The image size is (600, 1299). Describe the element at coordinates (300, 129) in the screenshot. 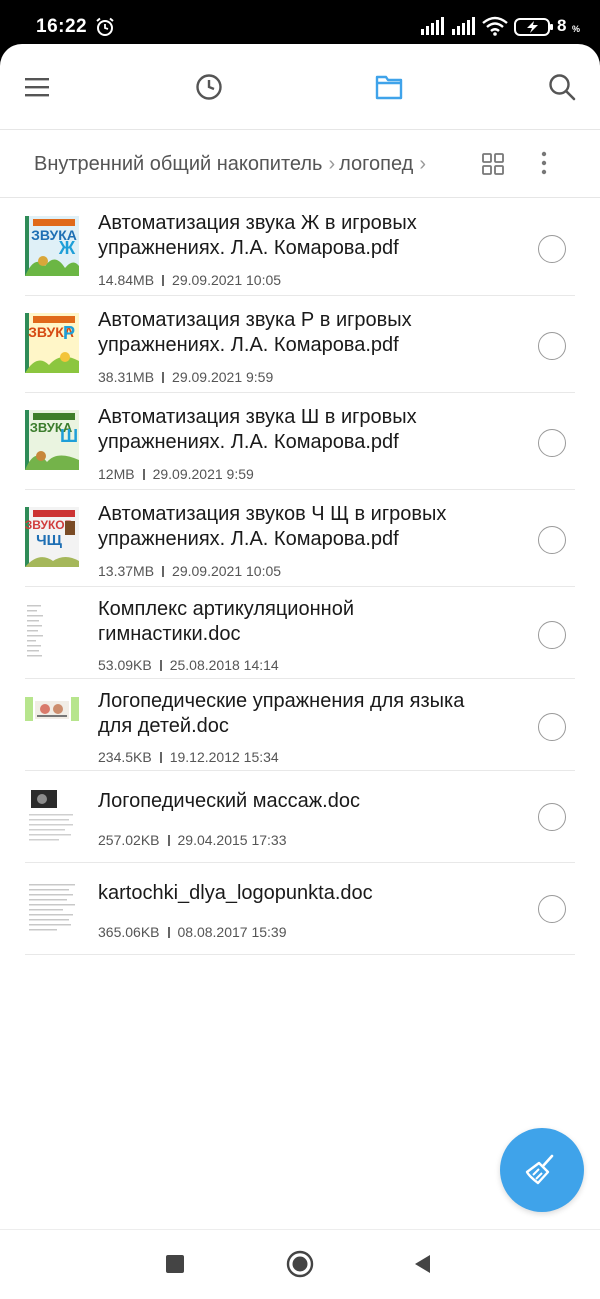

I see `toolbar-divider` at that location.